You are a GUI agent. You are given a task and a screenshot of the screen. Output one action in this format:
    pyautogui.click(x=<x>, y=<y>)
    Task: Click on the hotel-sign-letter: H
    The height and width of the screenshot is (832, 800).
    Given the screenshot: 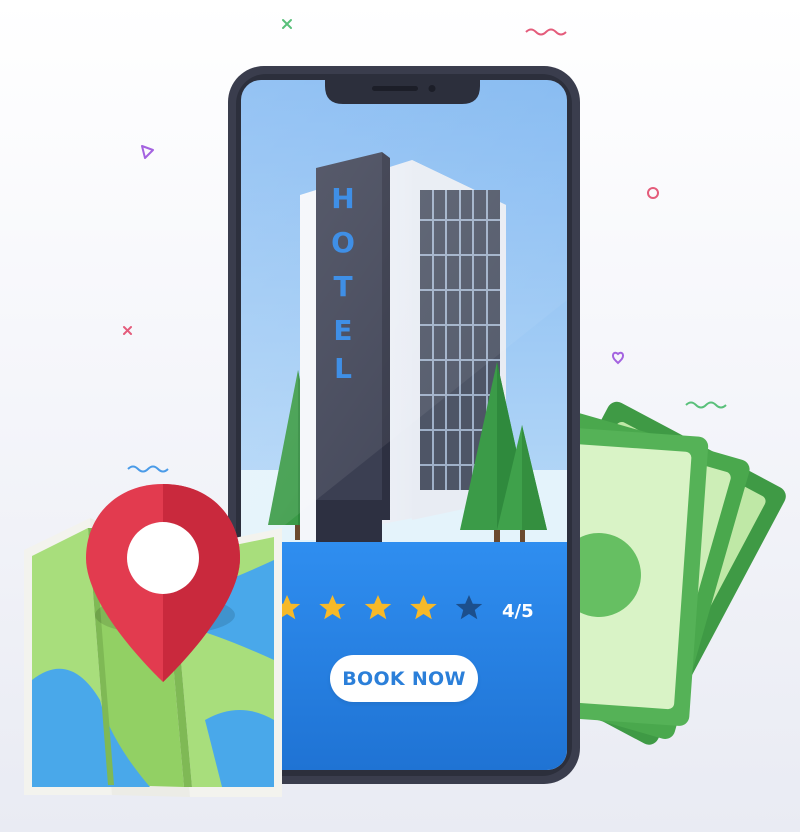 What is the action you would take?
    pyautogui.click(x=342, y=198)
    